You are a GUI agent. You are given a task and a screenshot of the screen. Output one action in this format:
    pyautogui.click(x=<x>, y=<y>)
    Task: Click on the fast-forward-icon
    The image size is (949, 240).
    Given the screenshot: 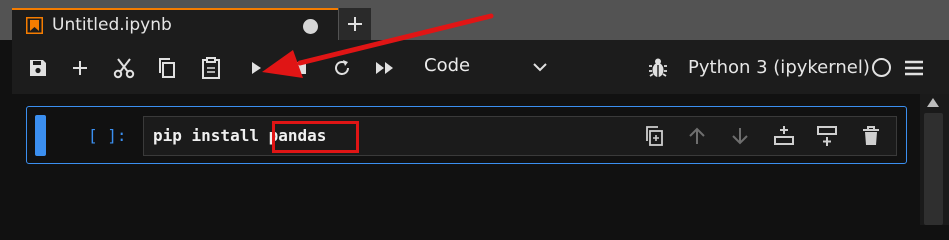 What is the action you would take?
    pyautogui.click(x=385, y=68)
    